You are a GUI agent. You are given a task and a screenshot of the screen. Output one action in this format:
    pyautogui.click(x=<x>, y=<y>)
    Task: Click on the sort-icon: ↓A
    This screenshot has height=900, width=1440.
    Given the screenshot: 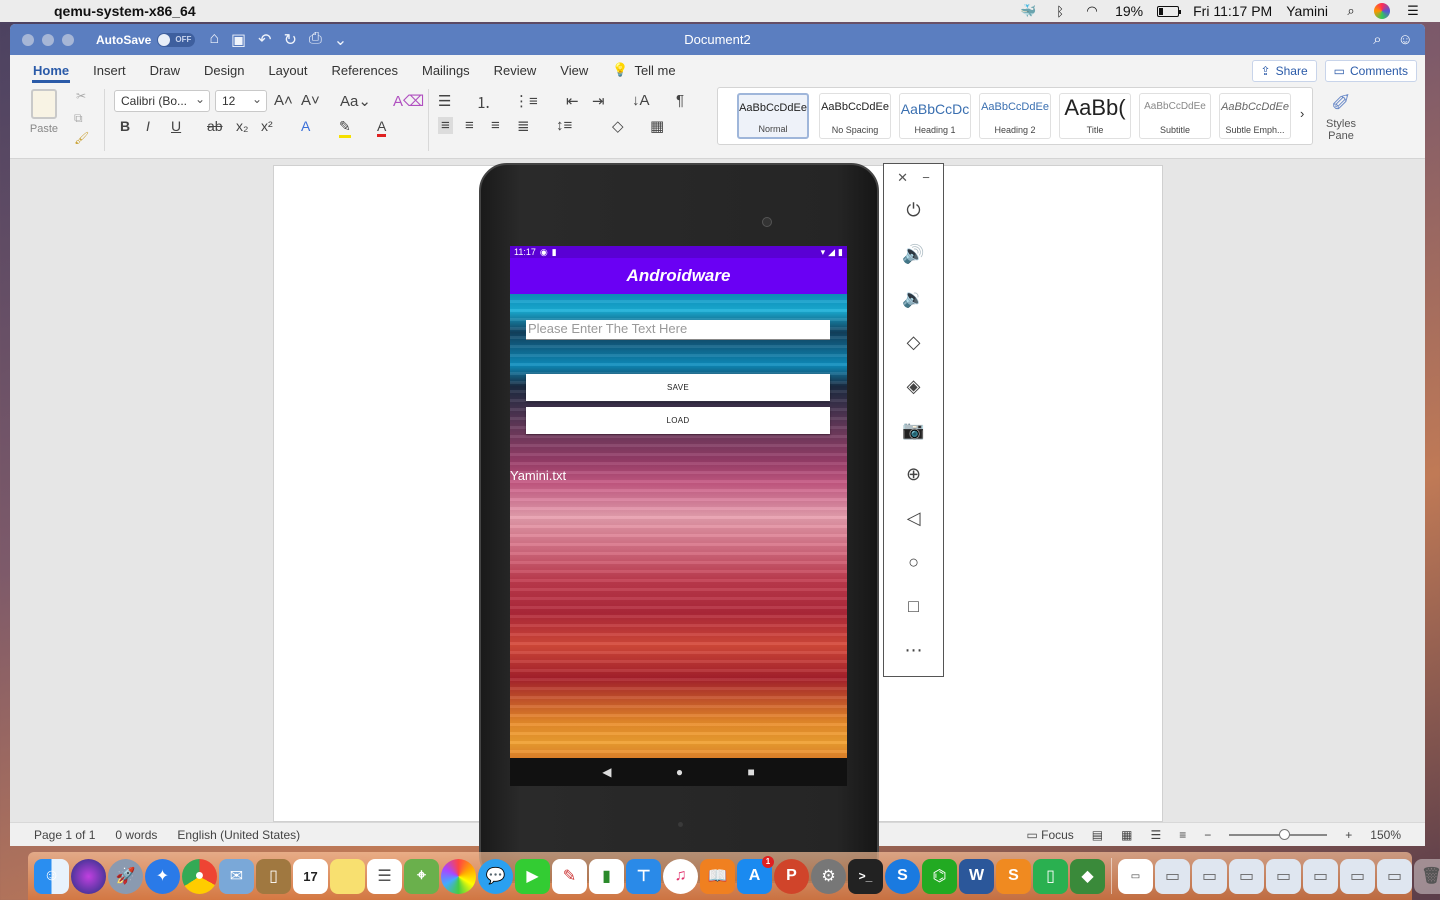 What is the action you would take?
    pyautogui.click(x=641, y=100)
    